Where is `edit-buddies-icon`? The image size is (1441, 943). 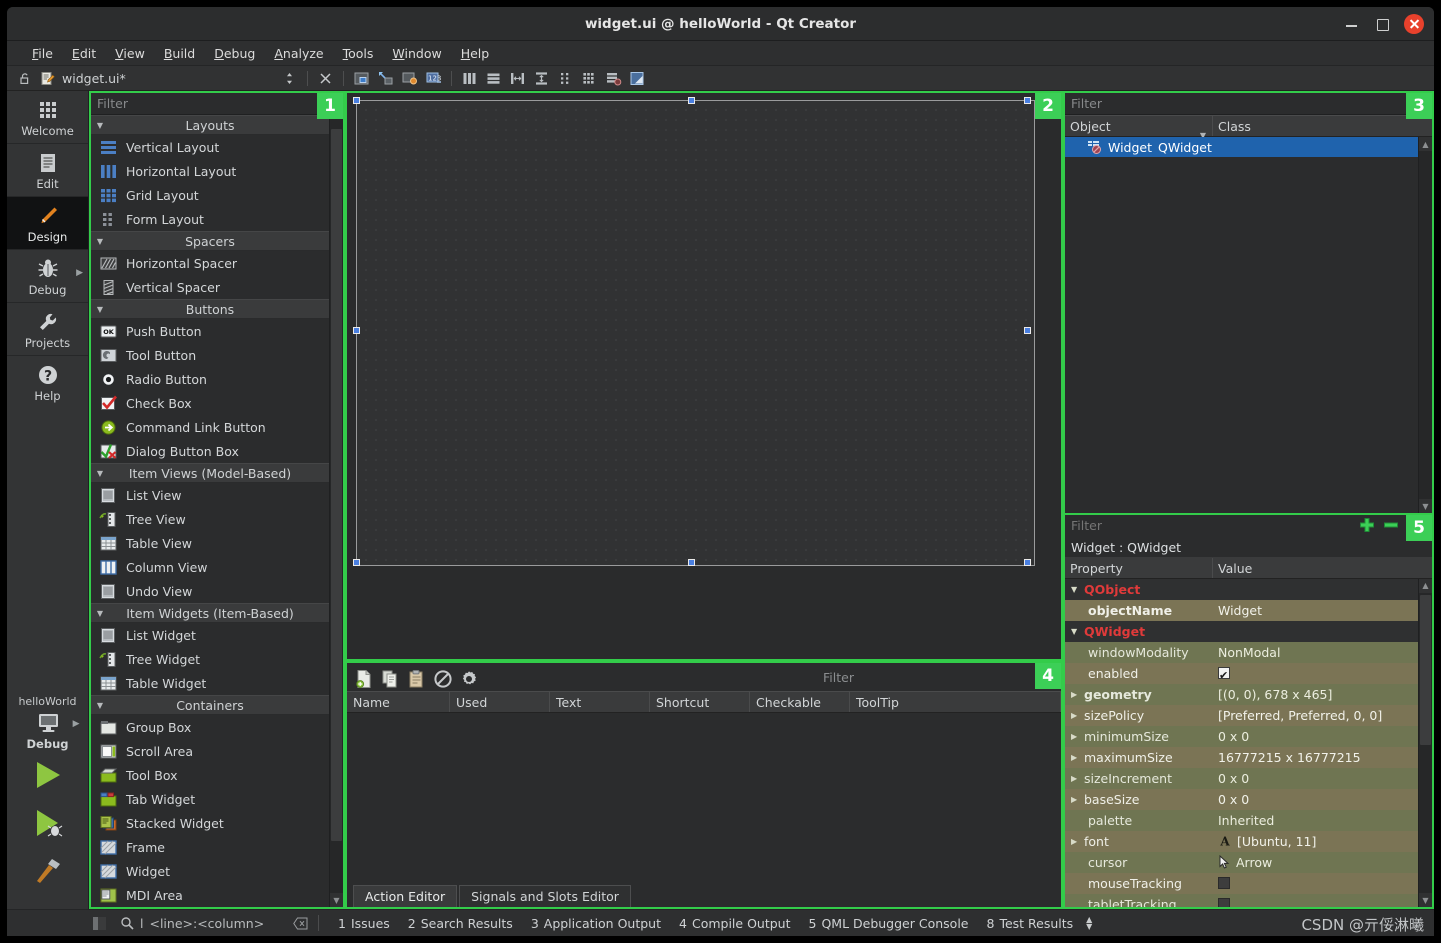
edit-buddies-icon is located at coordinates (409, 78).